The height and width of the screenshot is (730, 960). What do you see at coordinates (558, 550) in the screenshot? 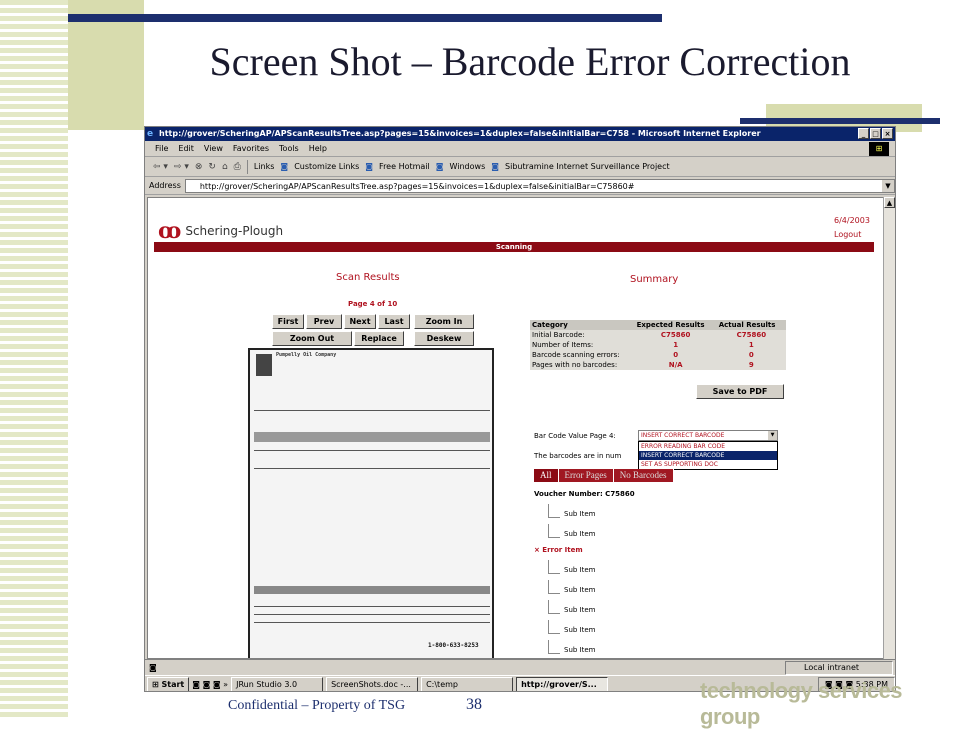
I see `error-item: × Error Item` at bounding box center [558, 550].